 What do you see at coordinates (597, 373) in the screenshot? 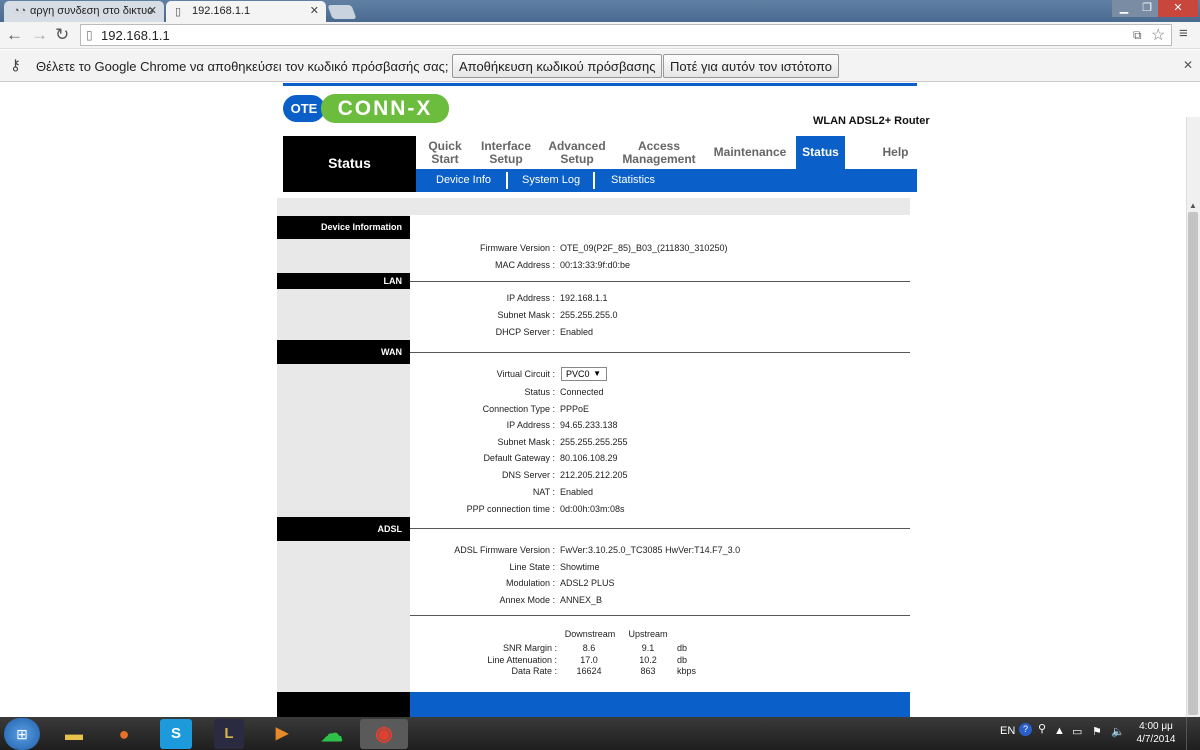
I see `dropdown-arrow-icon: ▼` at bounding box center [597, 373].